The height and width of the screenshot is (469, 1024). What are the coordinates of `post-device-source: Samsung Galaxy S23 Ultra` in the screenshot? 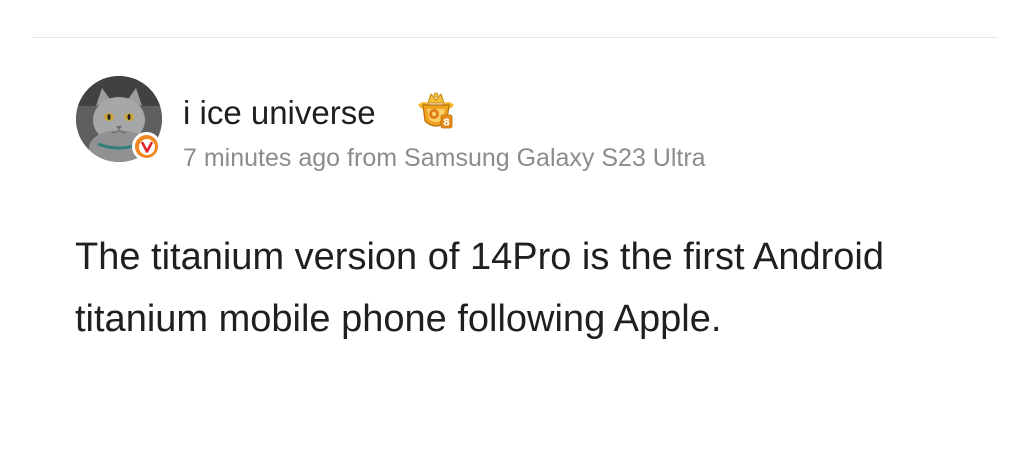 It's located at (555, 158).